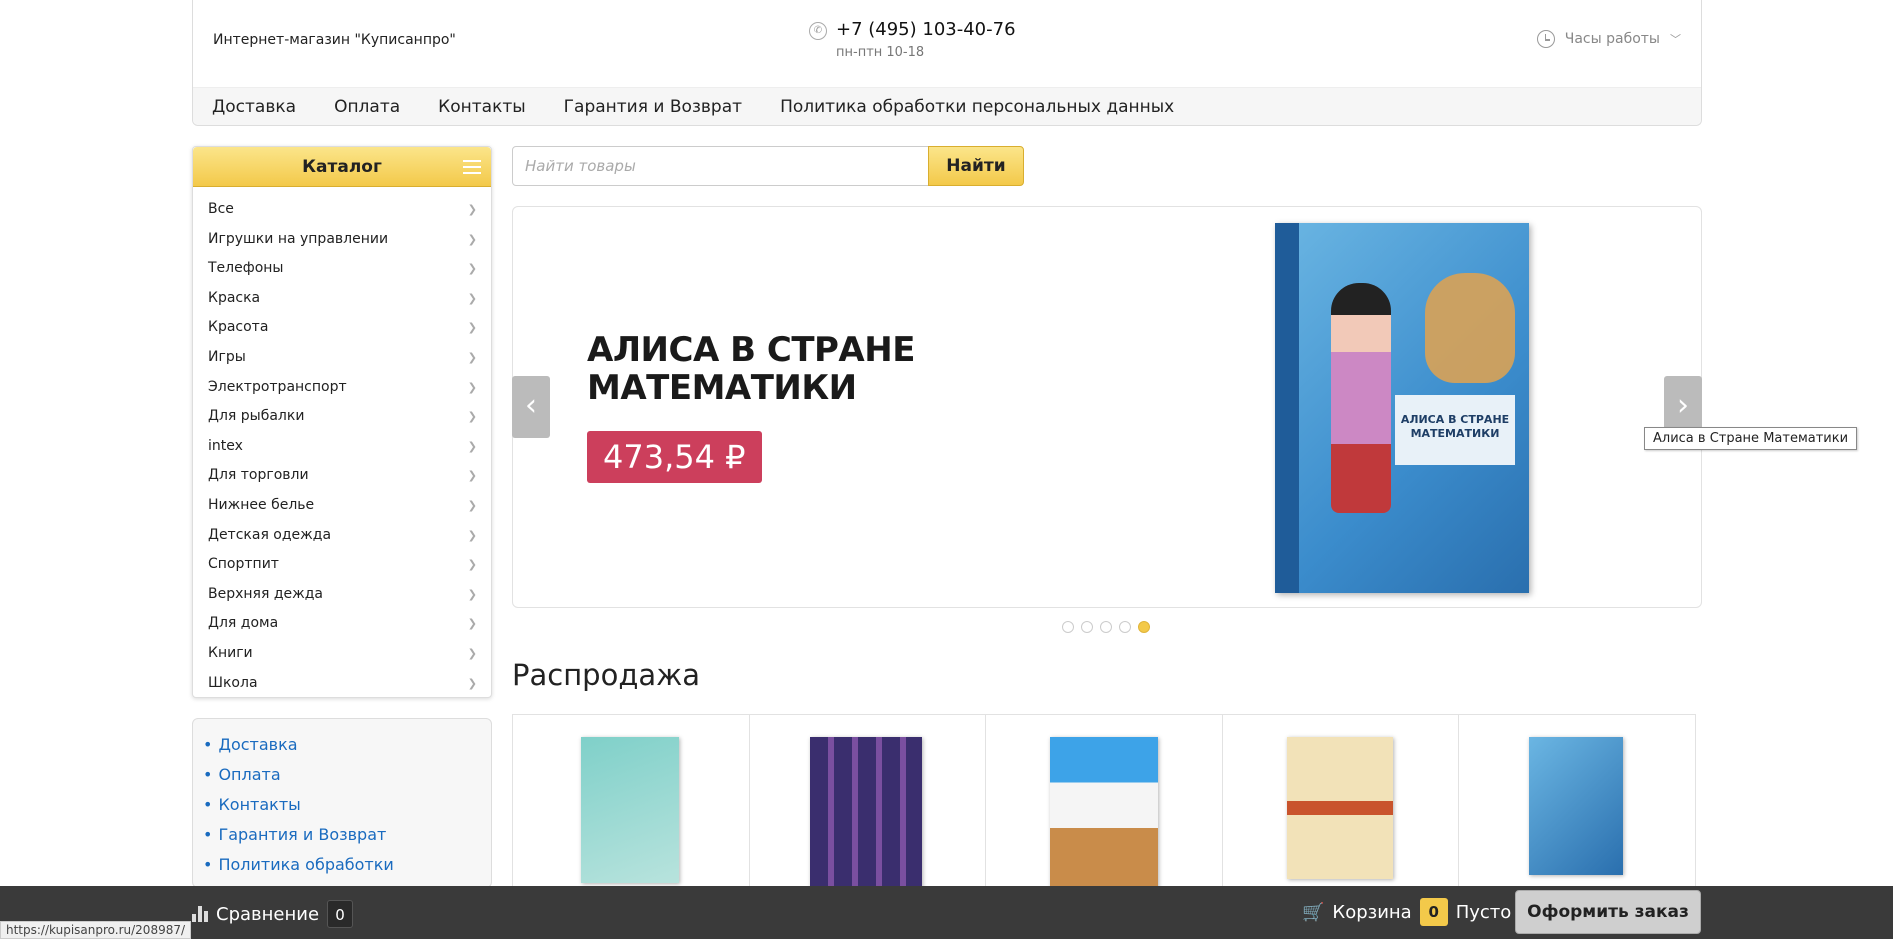  Describe the element at coordinates (1608, 912) in the screenshot. I see `checkout-button: Оформить заказ` at that location.